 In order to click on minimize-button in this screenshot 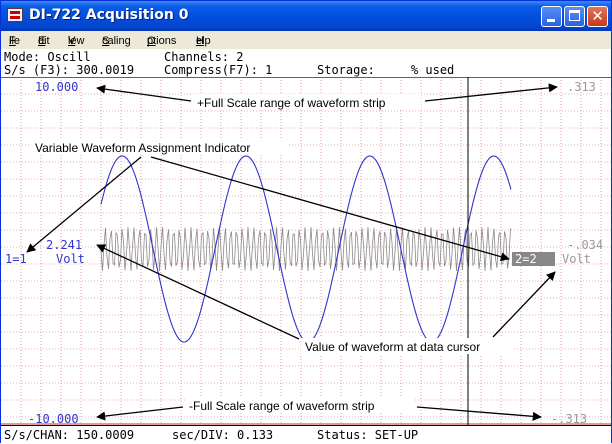, I will do `click(551, 16)`.